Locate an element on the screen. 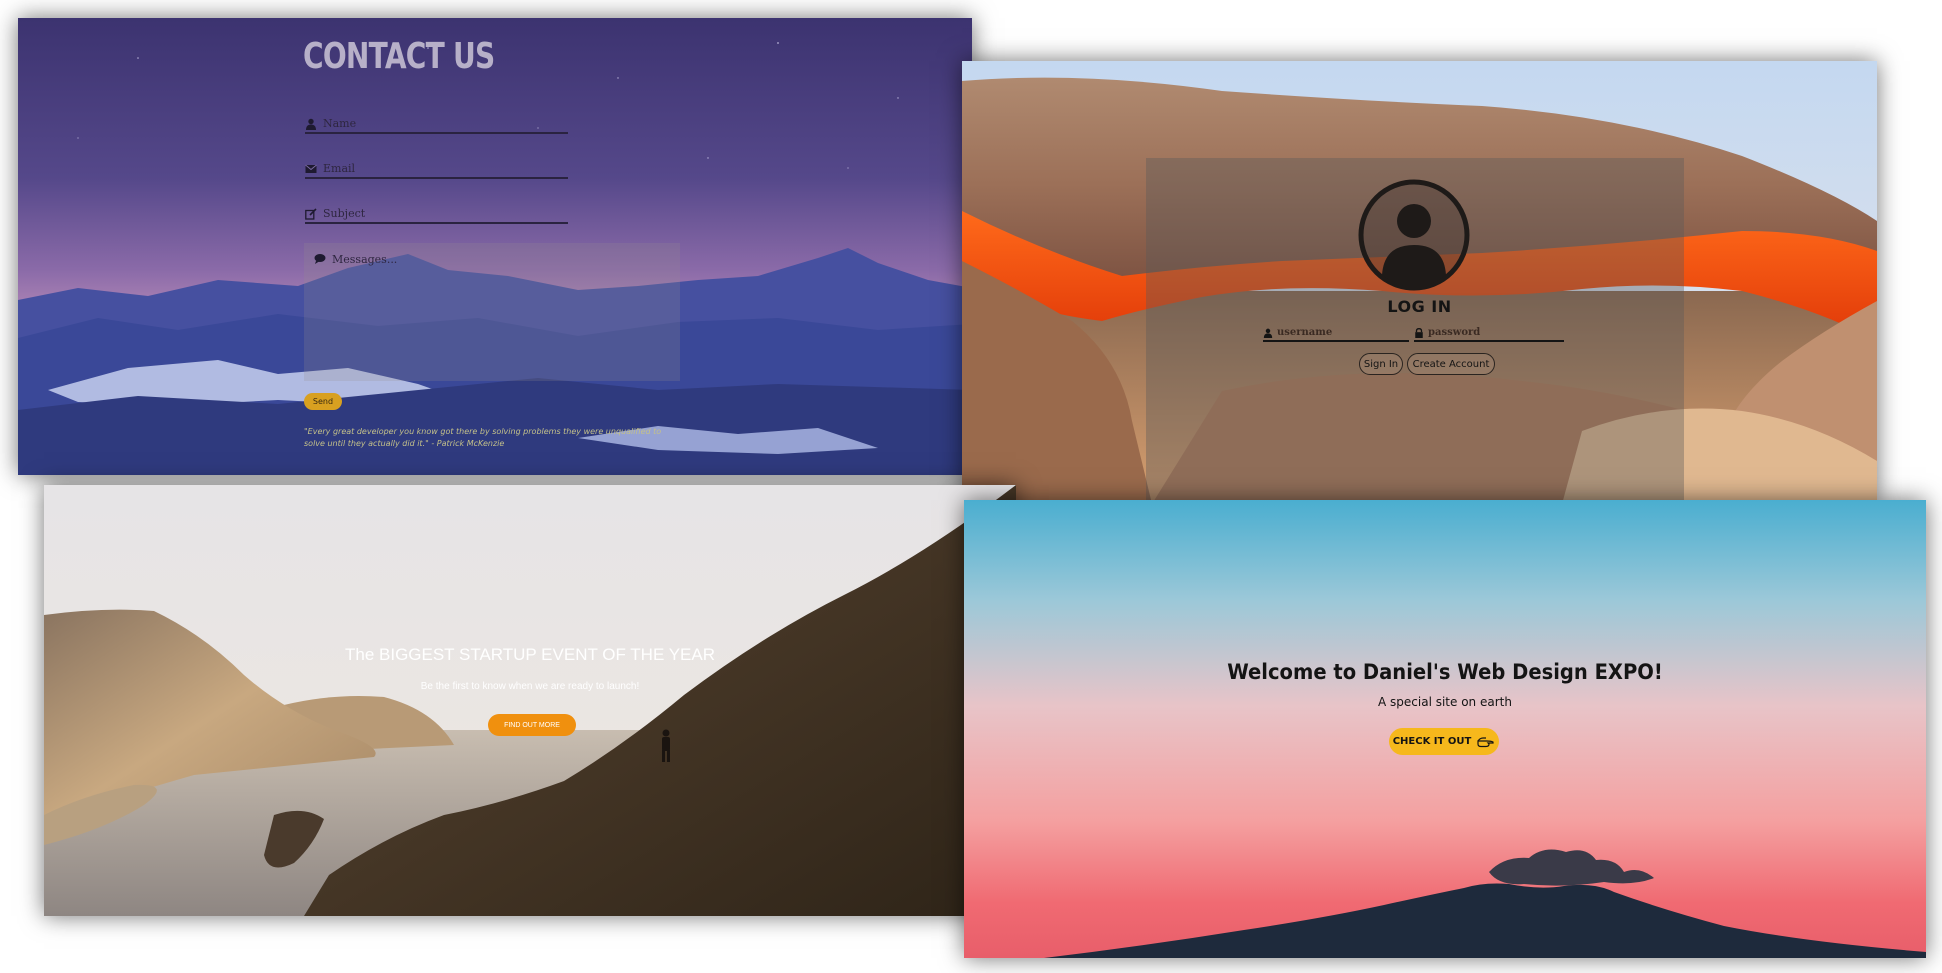  edit-icon is located at coordinates (311, 214).